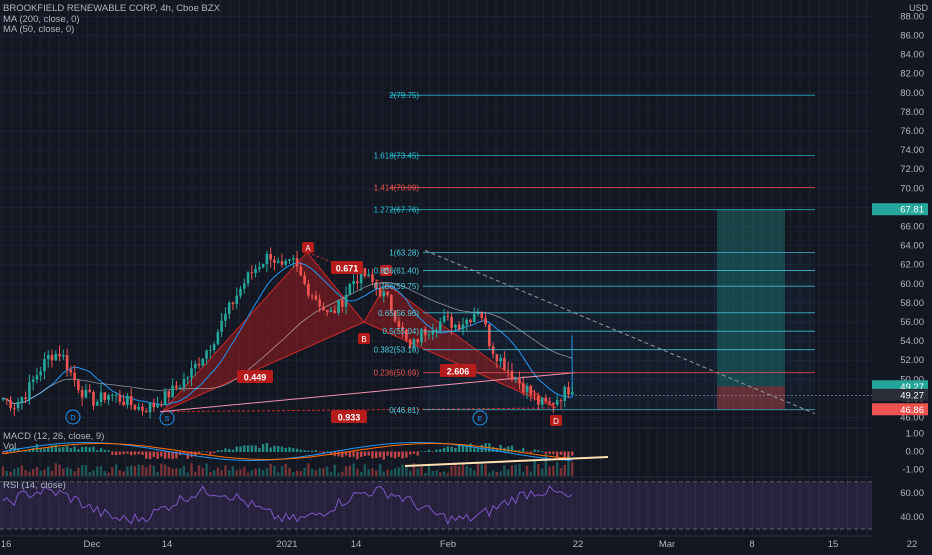 The image size is (932, 555). Describe the element at coordinates (397, 350) in the screenshot. I see `fib-level-label: 0.382(53.10)` at that location.